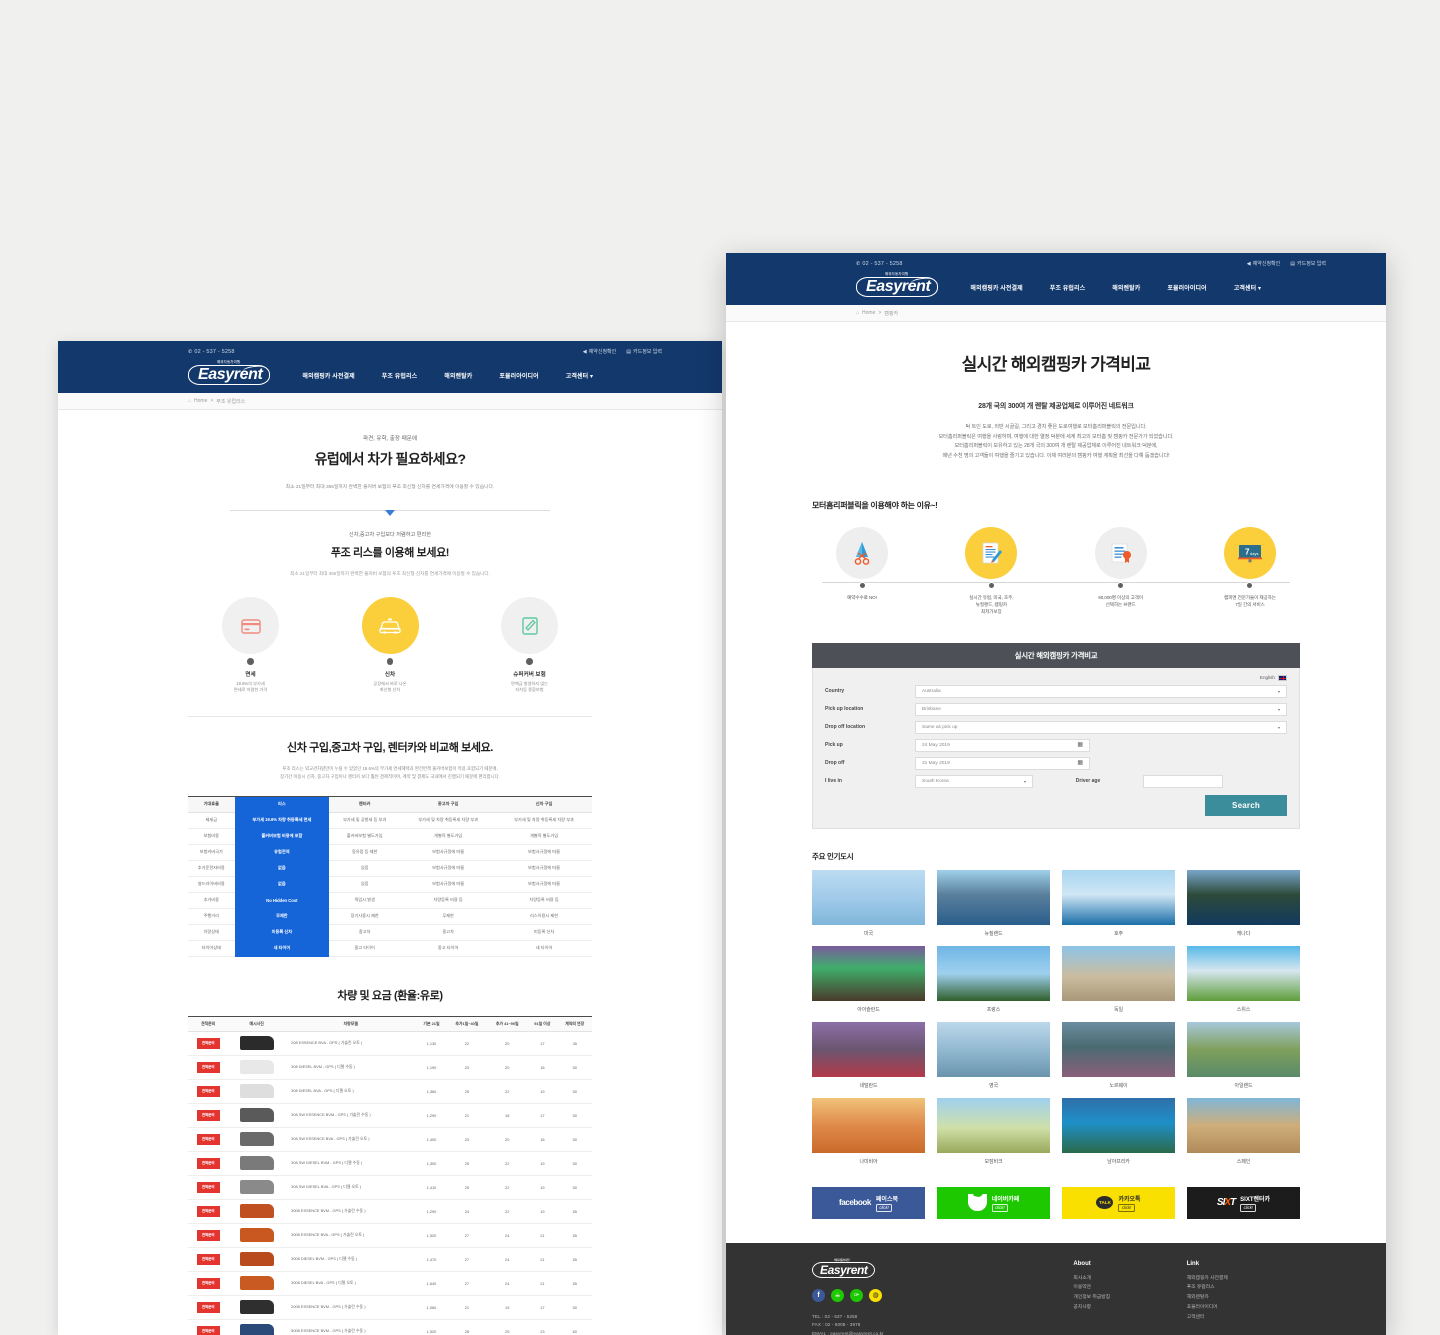 This screenshot has width=1440, height=1335. What do you see at coordinates (1246, 805) in the screenshot?
I see `search-button: Search` at bounding box center [1246, 805].